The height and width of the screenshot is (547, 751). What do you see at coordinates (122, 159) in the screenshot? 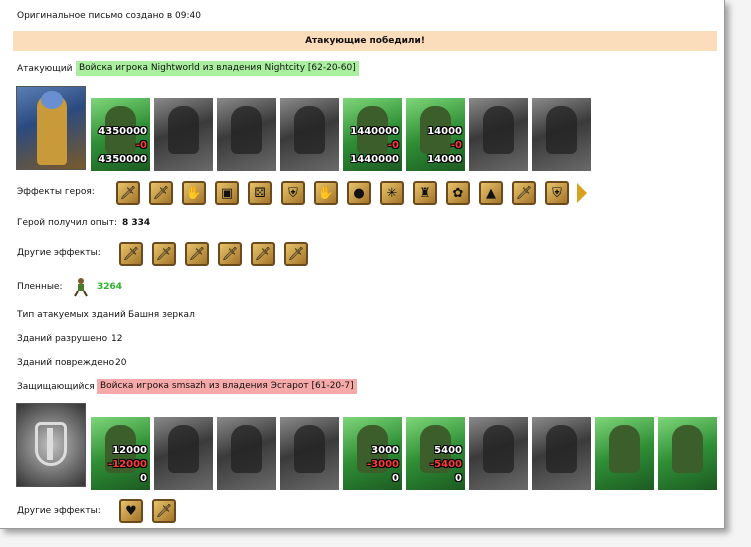
I see `unit-count-bottom: 4350000` at bounding box center [122, 159].